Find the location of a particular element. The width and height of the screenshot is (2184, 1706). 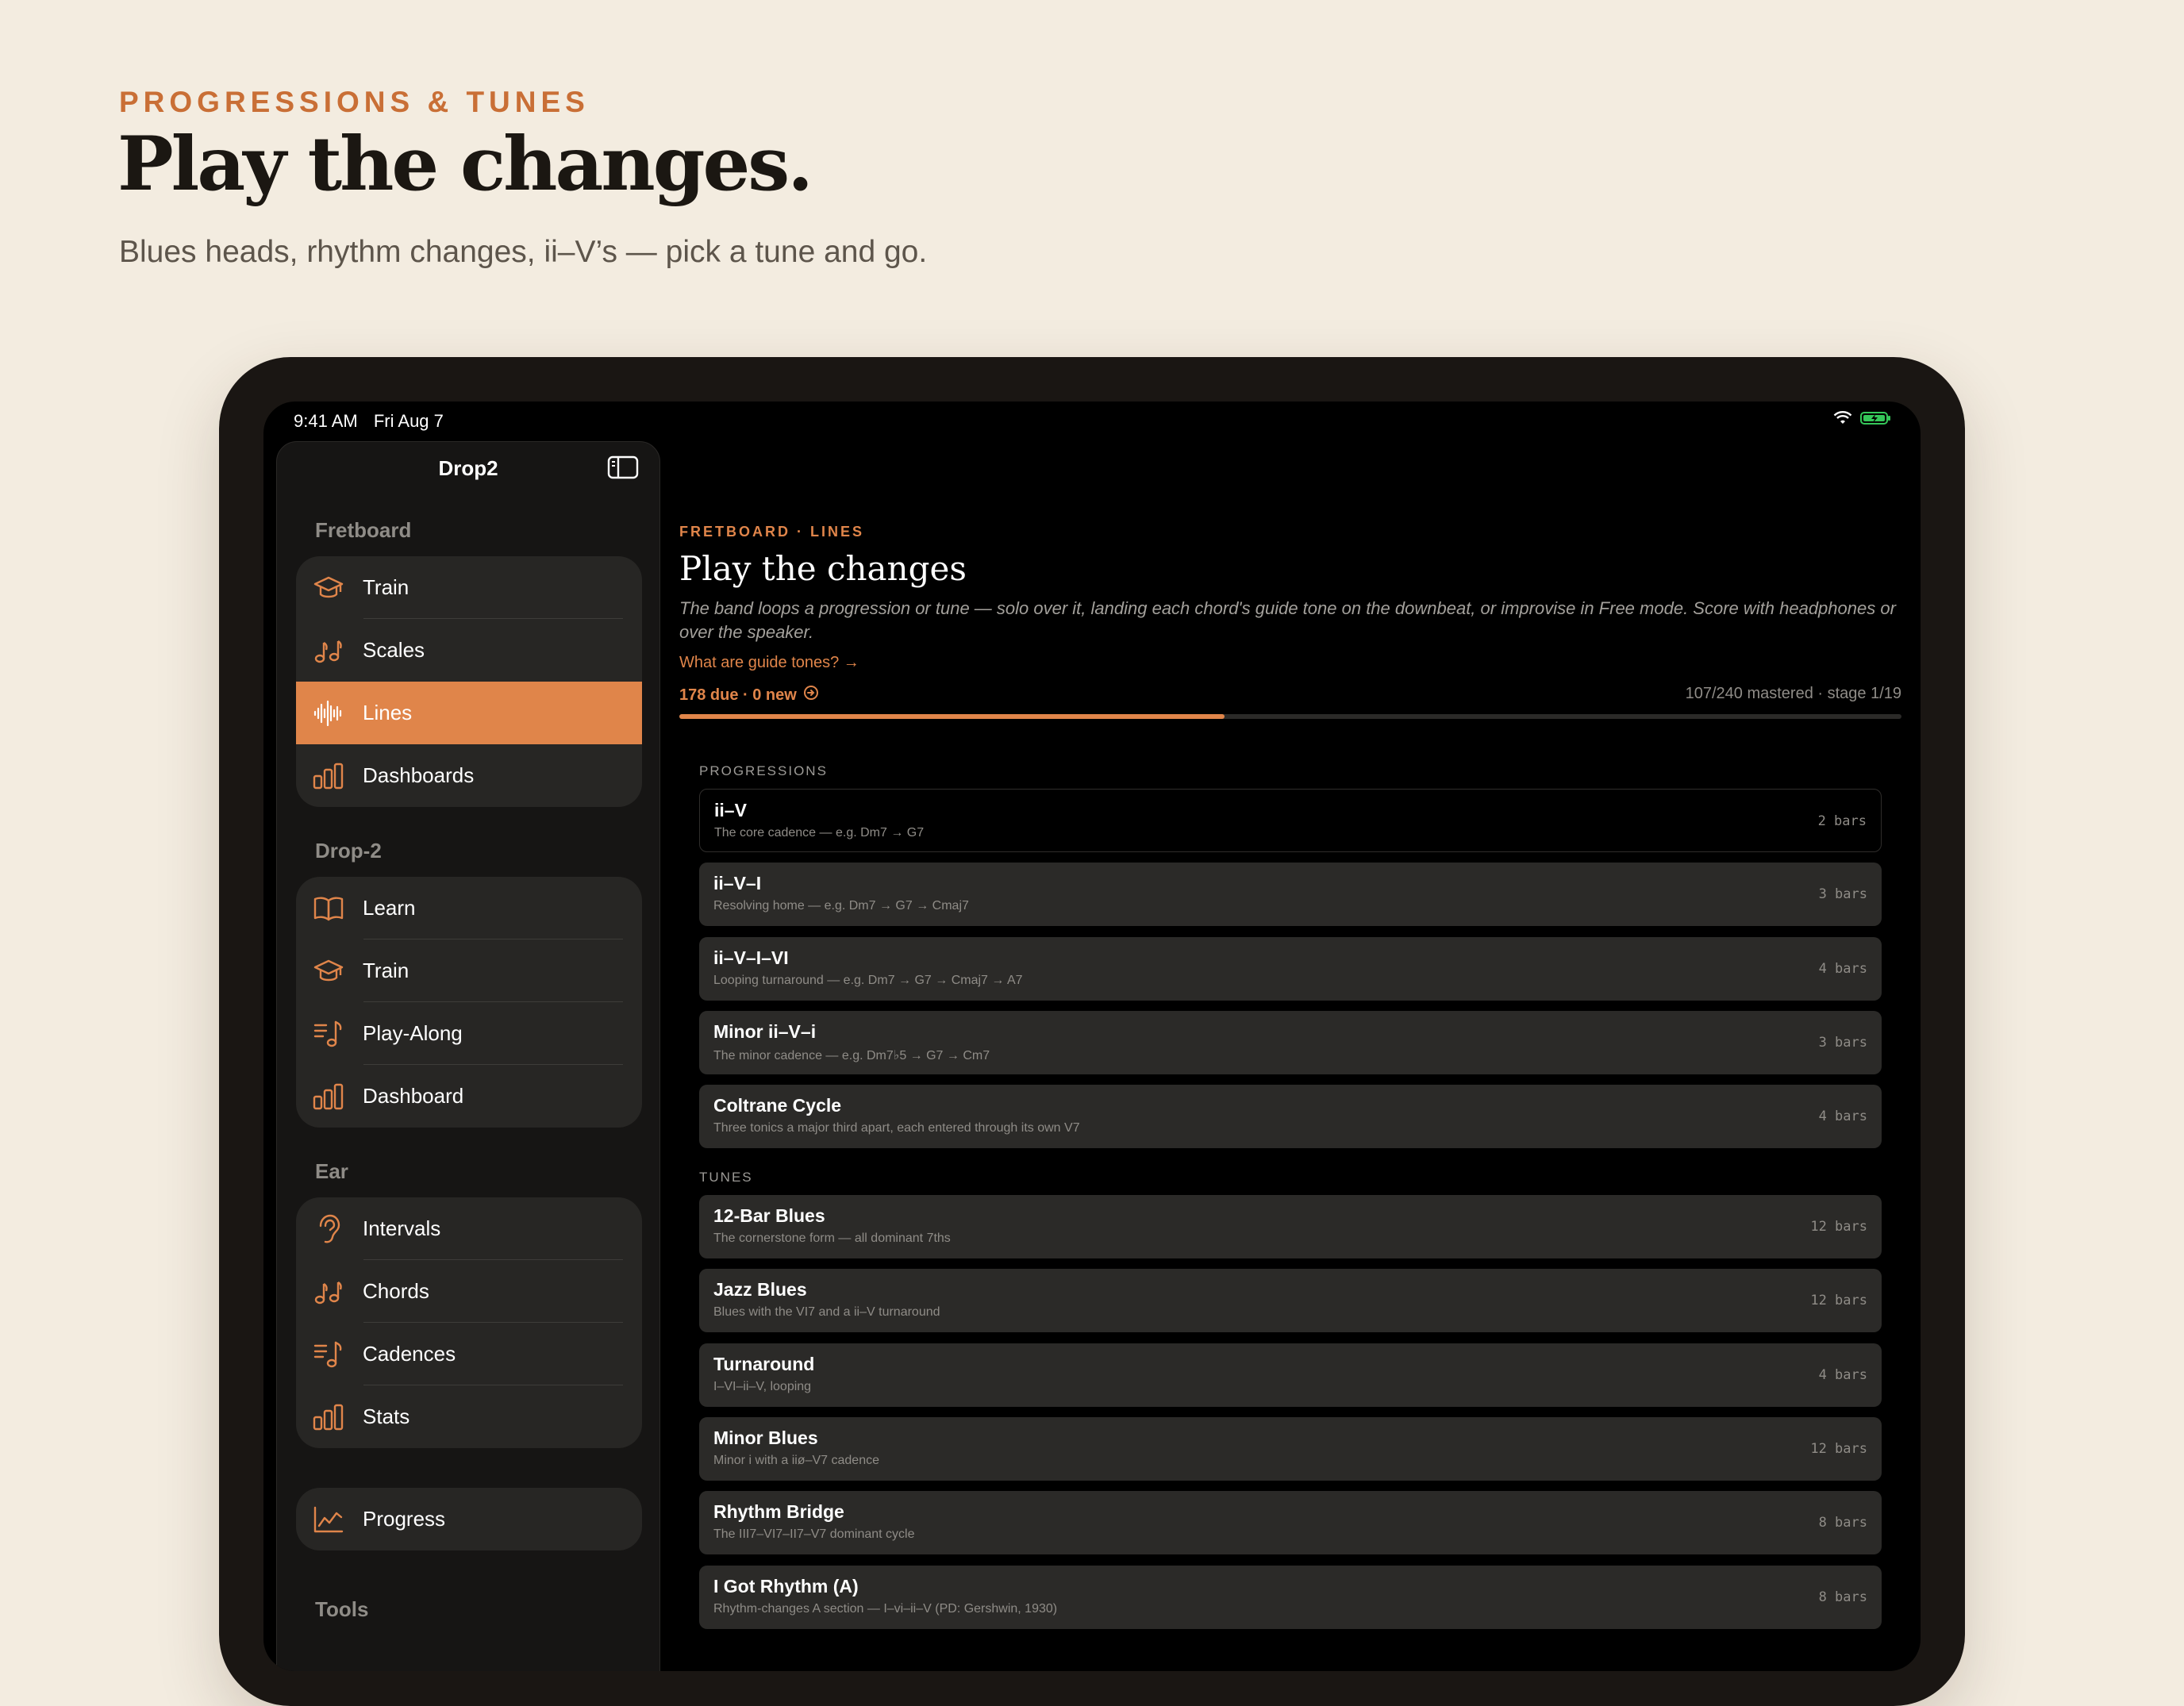

mastery-progress-fill is located at coordinates (952, 717).